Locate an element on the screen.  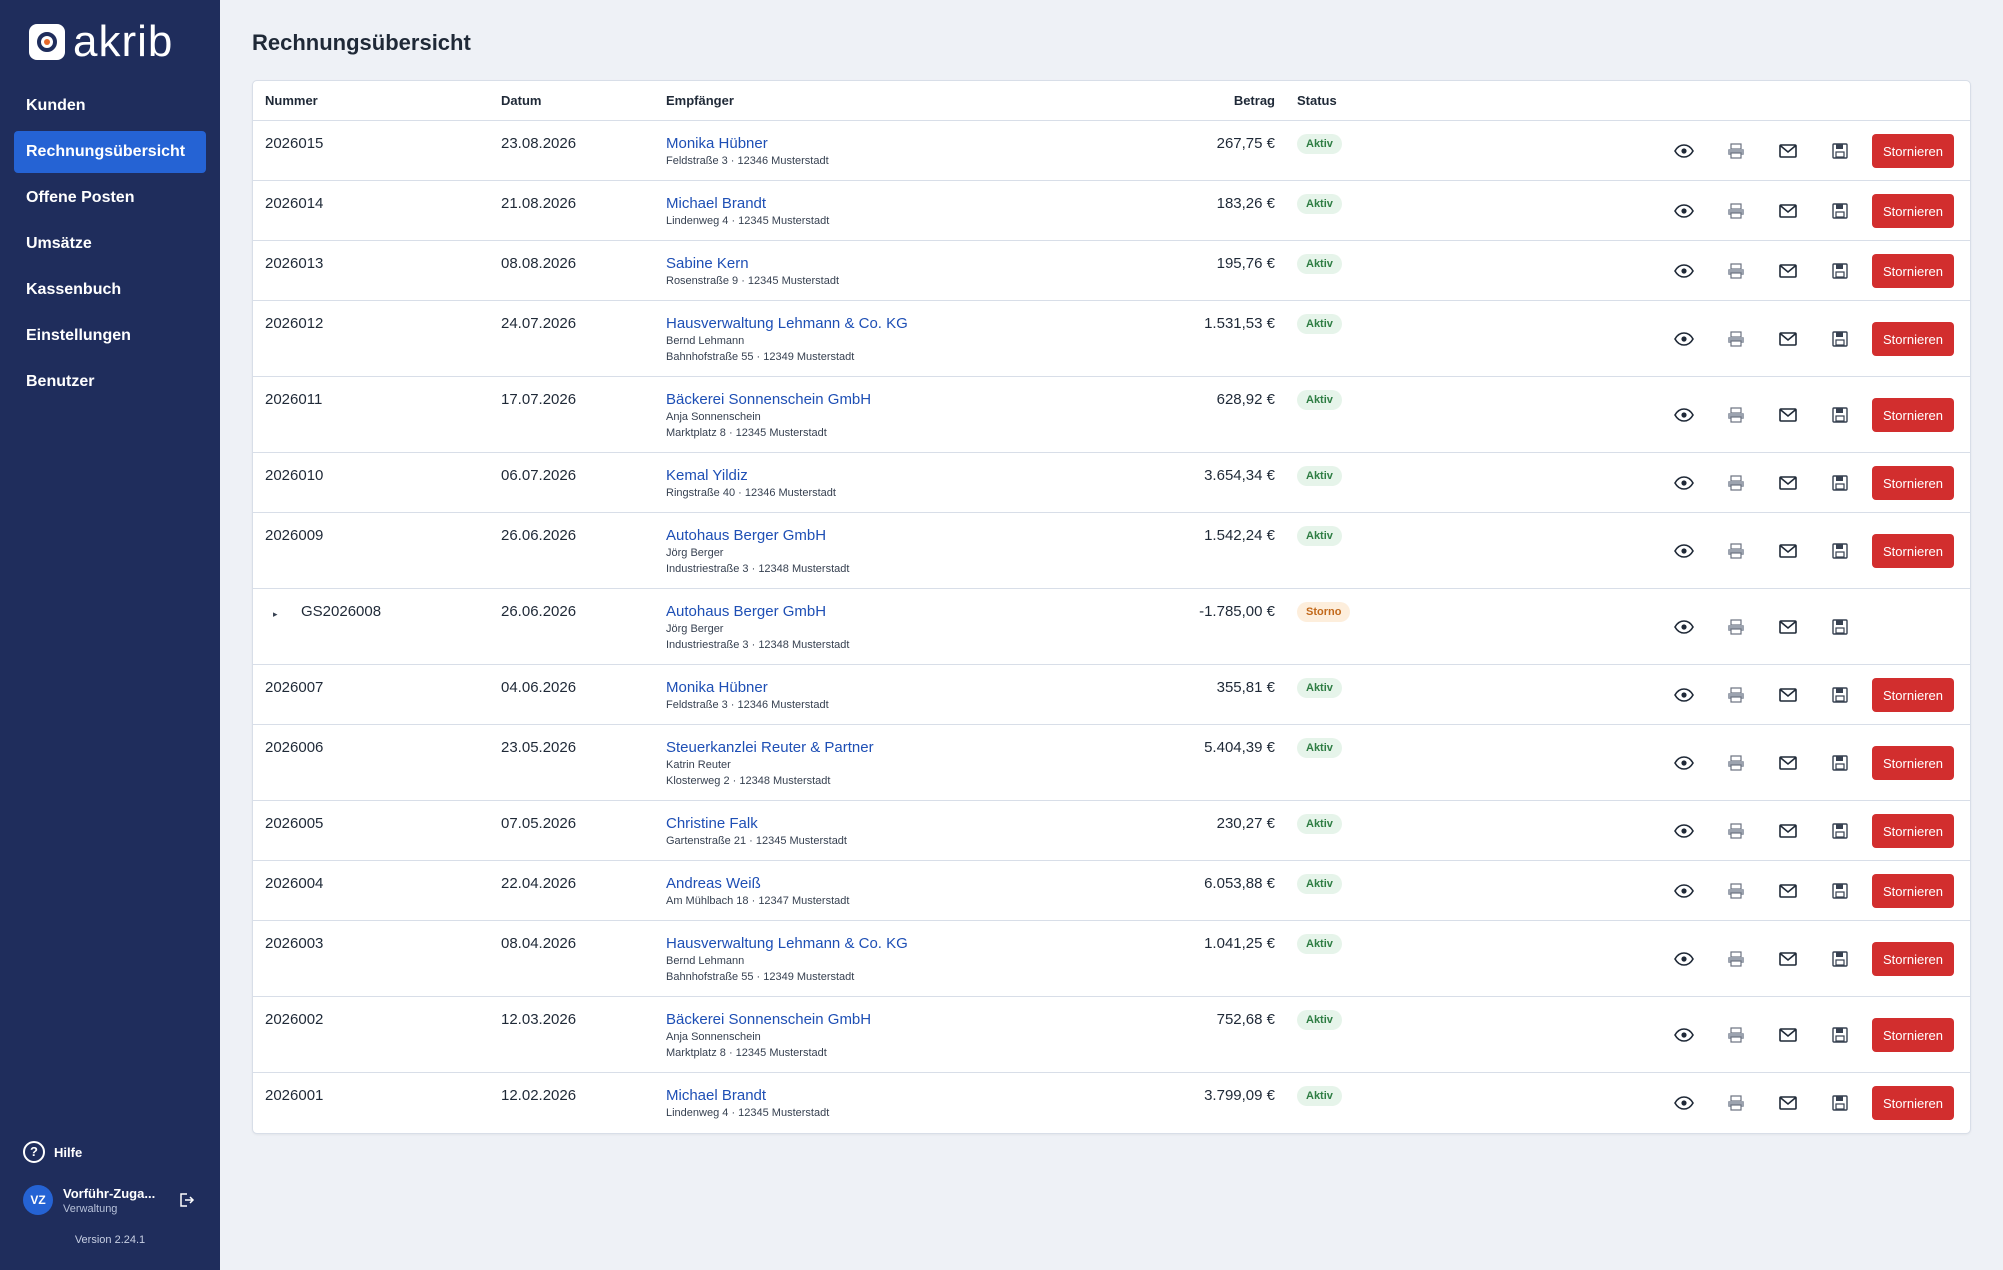
recipient-link: Steuerkanzlei Reuter & Partner is located at coordinates (770, 747).